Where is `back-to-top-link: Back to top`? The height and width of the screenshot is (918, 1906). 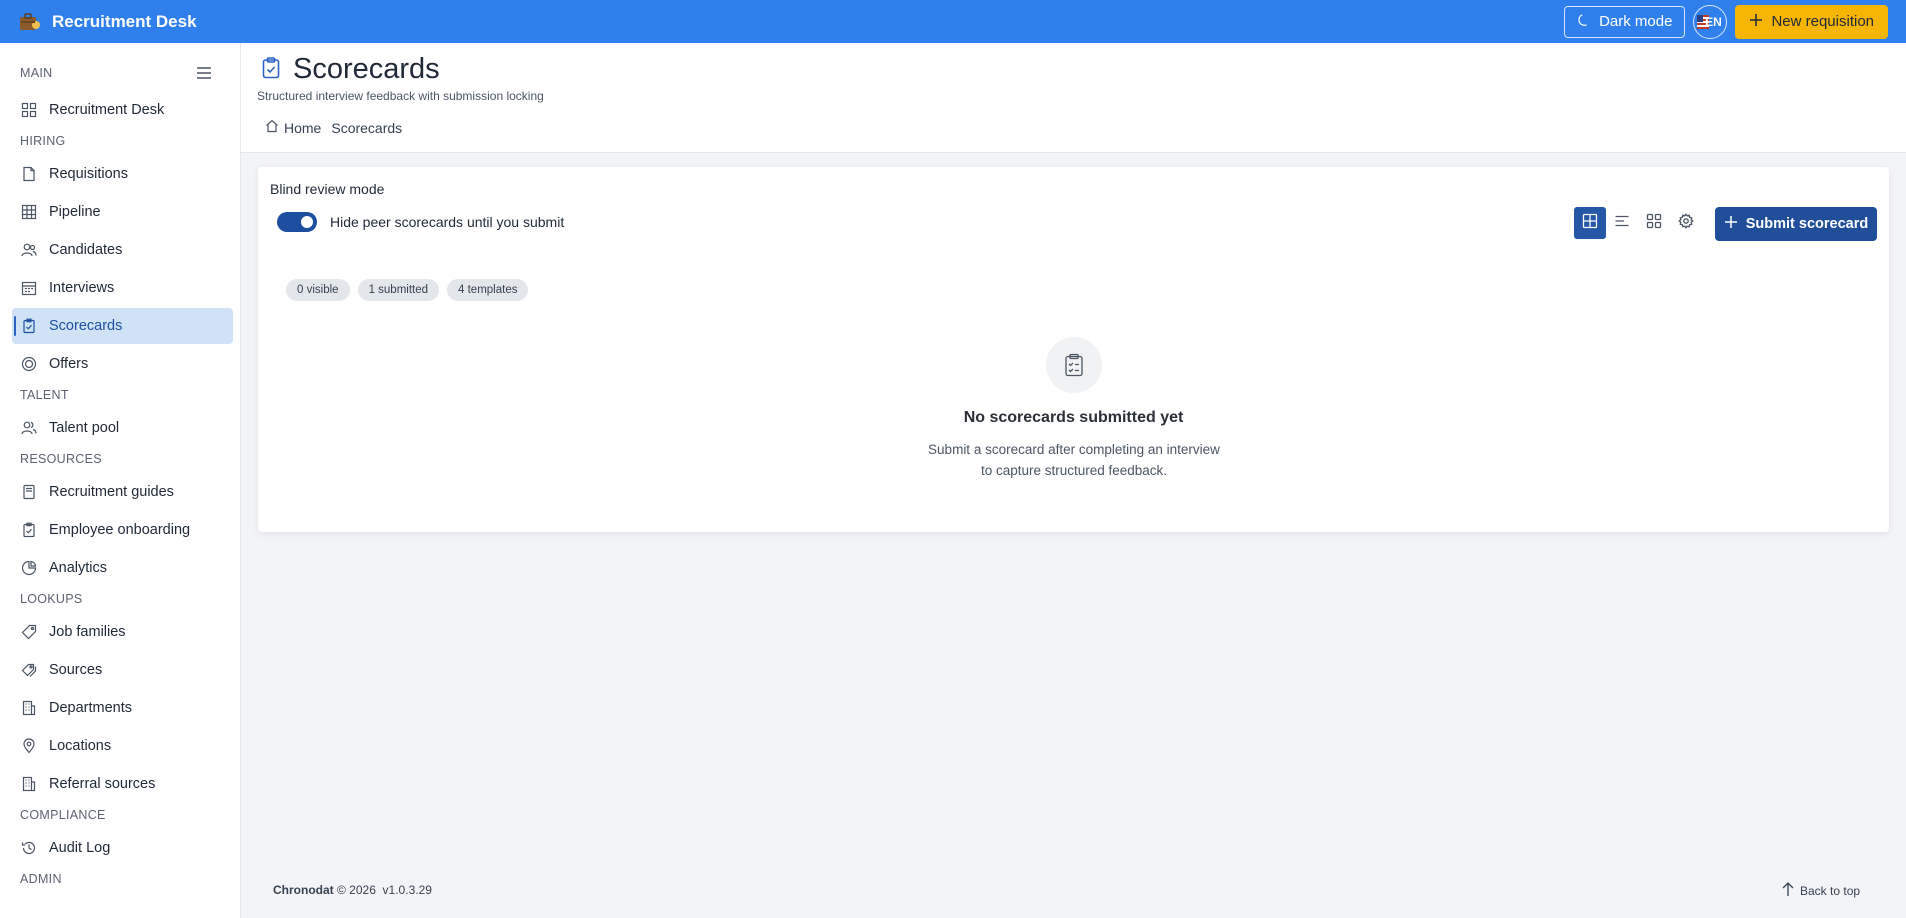
back-to-top-link: Back to top is located at coordinates (1820, 890).